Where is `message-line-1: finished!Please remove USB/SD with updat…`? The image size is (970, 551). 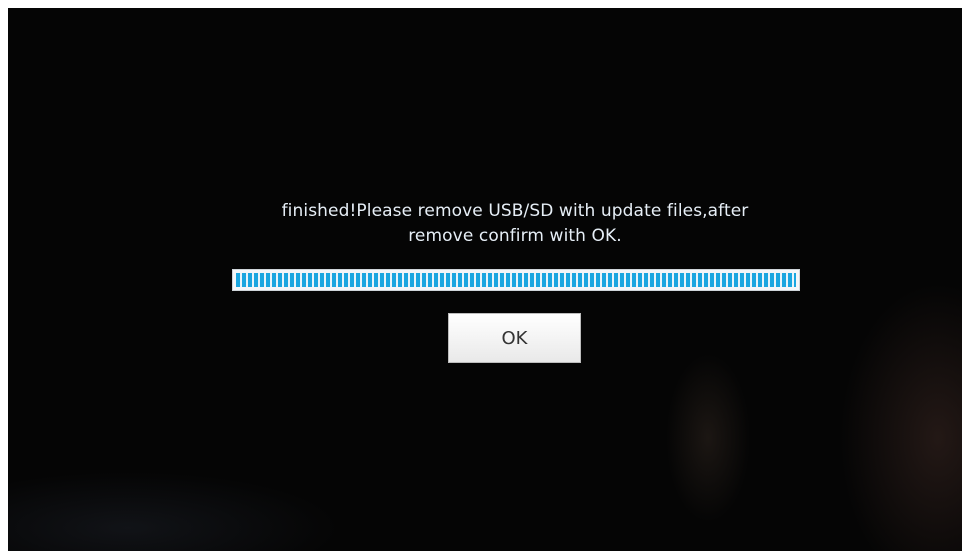 message-line-1: finished!Please remove USB/SD with updat… is located at coordinates (515, 211).